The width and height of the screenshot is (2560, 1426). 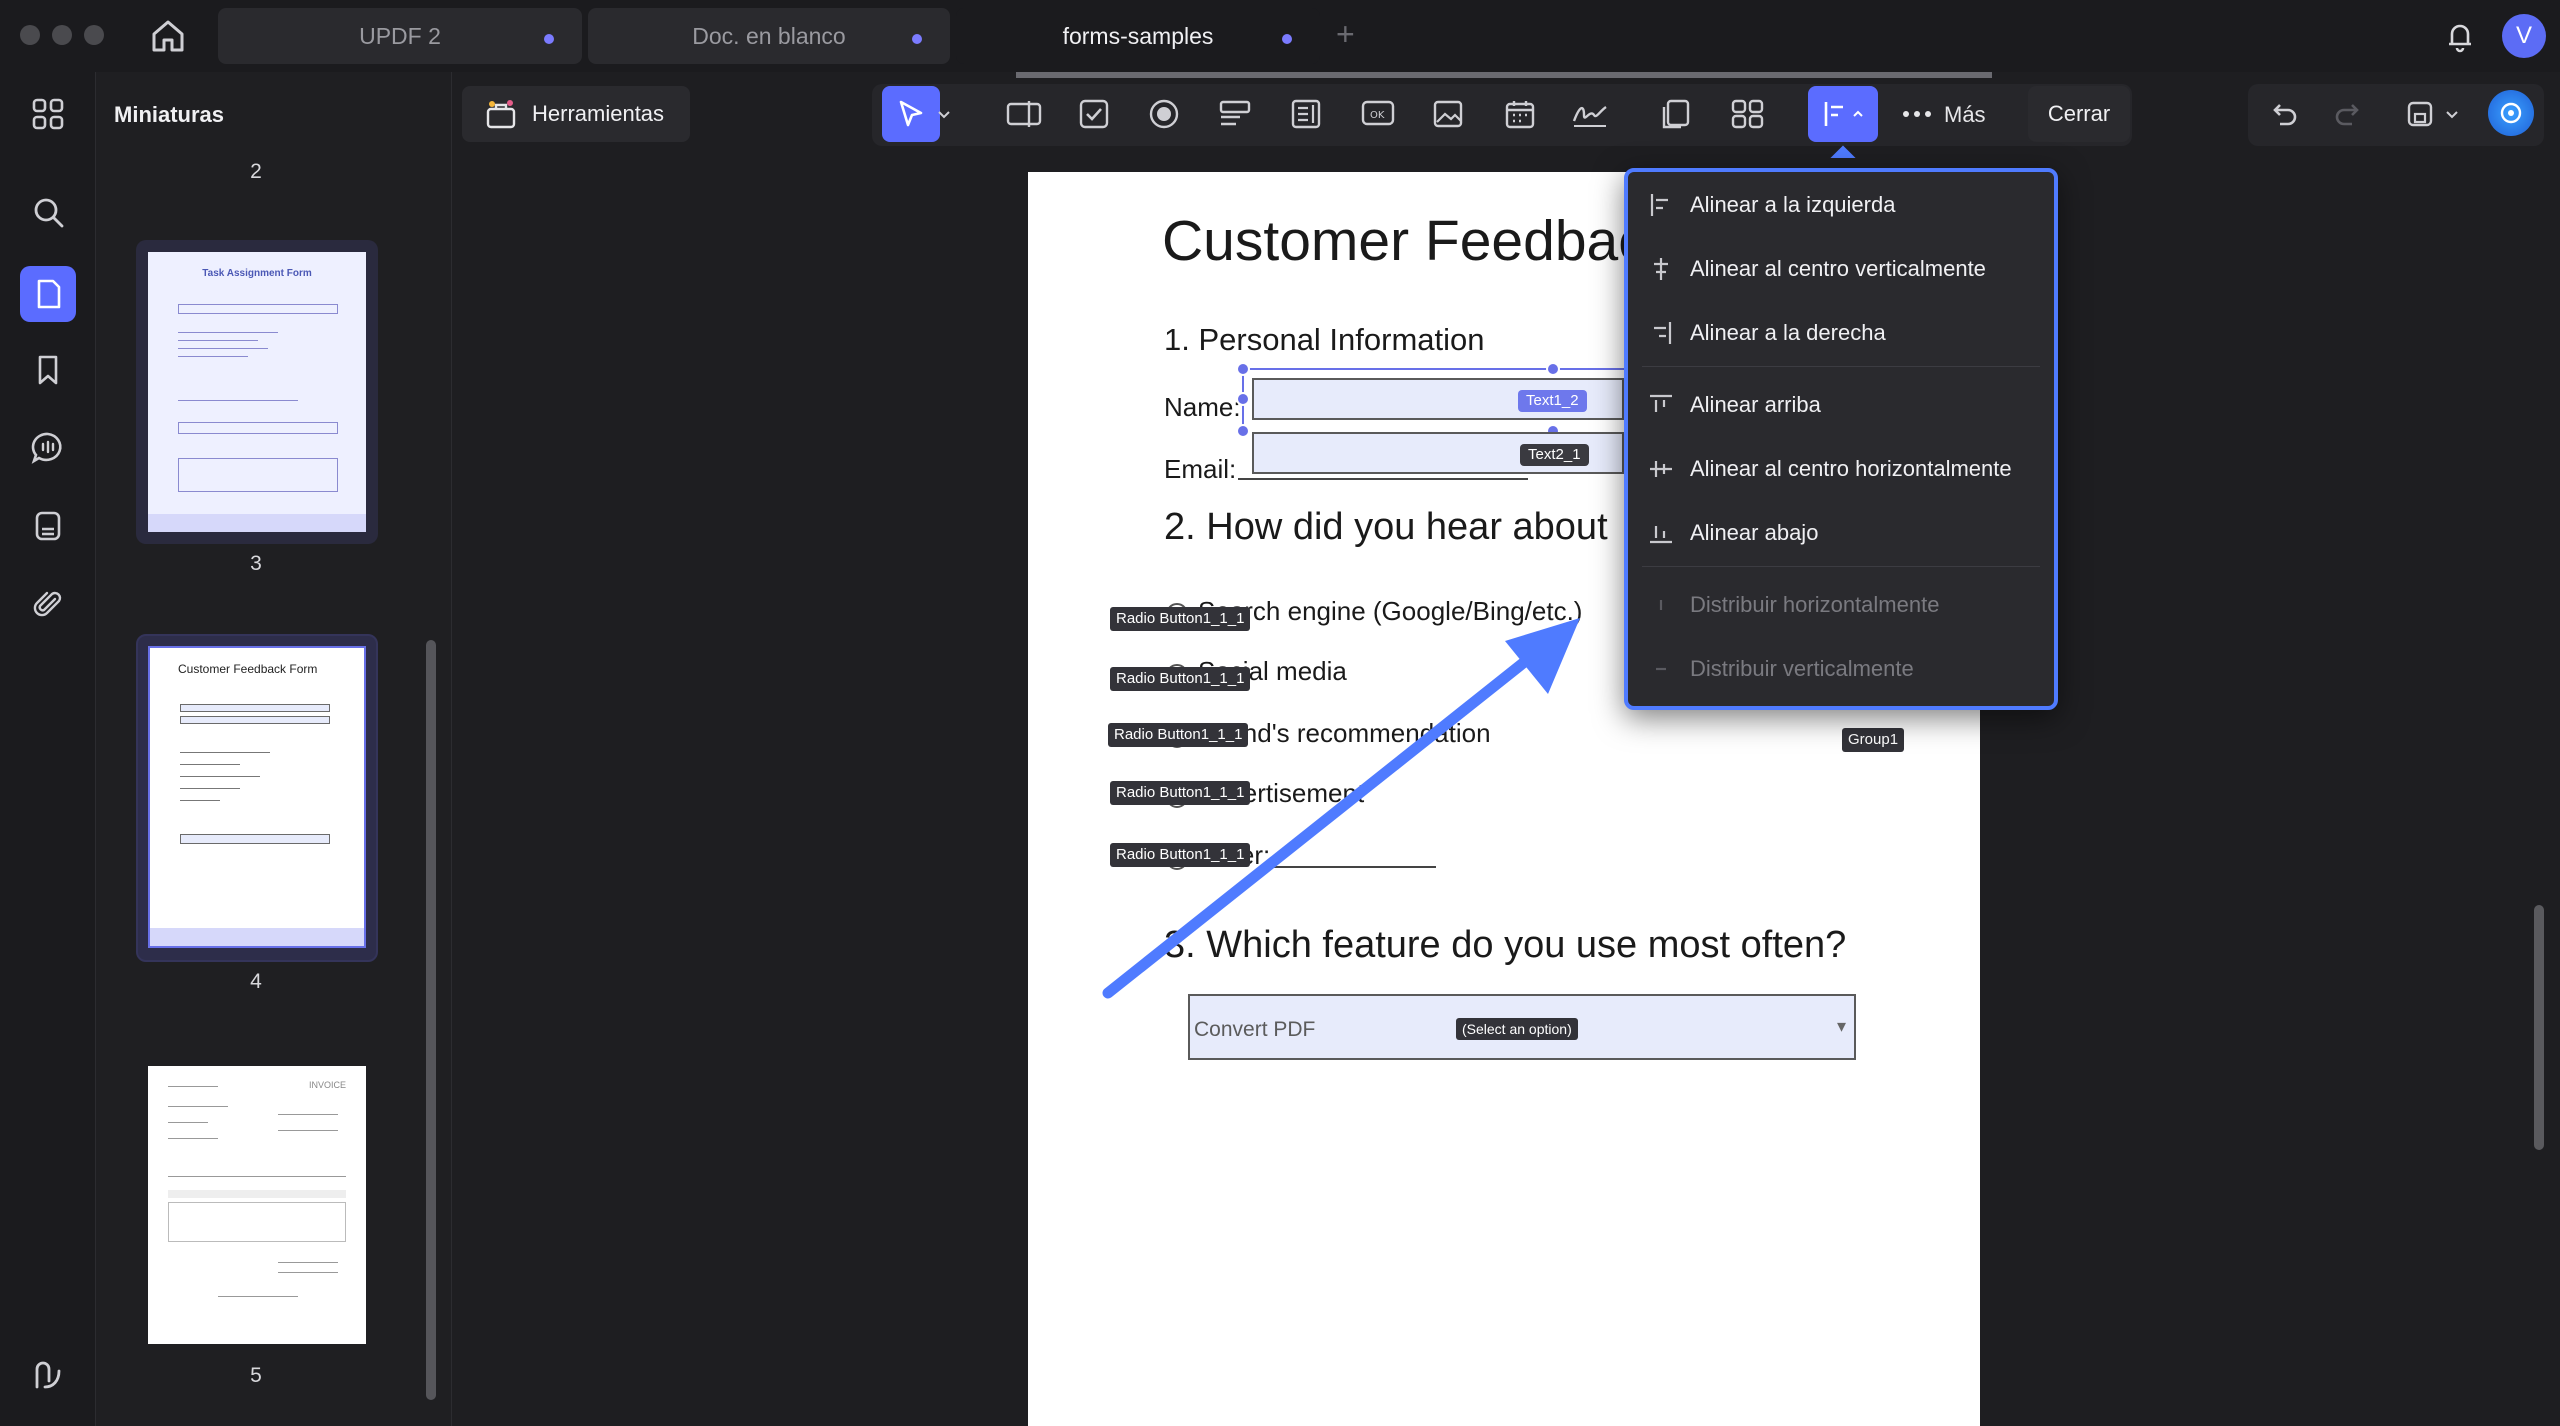 I want to click on menu-item-label: Alinear a la izquierda, so click(x=1793, y=204).